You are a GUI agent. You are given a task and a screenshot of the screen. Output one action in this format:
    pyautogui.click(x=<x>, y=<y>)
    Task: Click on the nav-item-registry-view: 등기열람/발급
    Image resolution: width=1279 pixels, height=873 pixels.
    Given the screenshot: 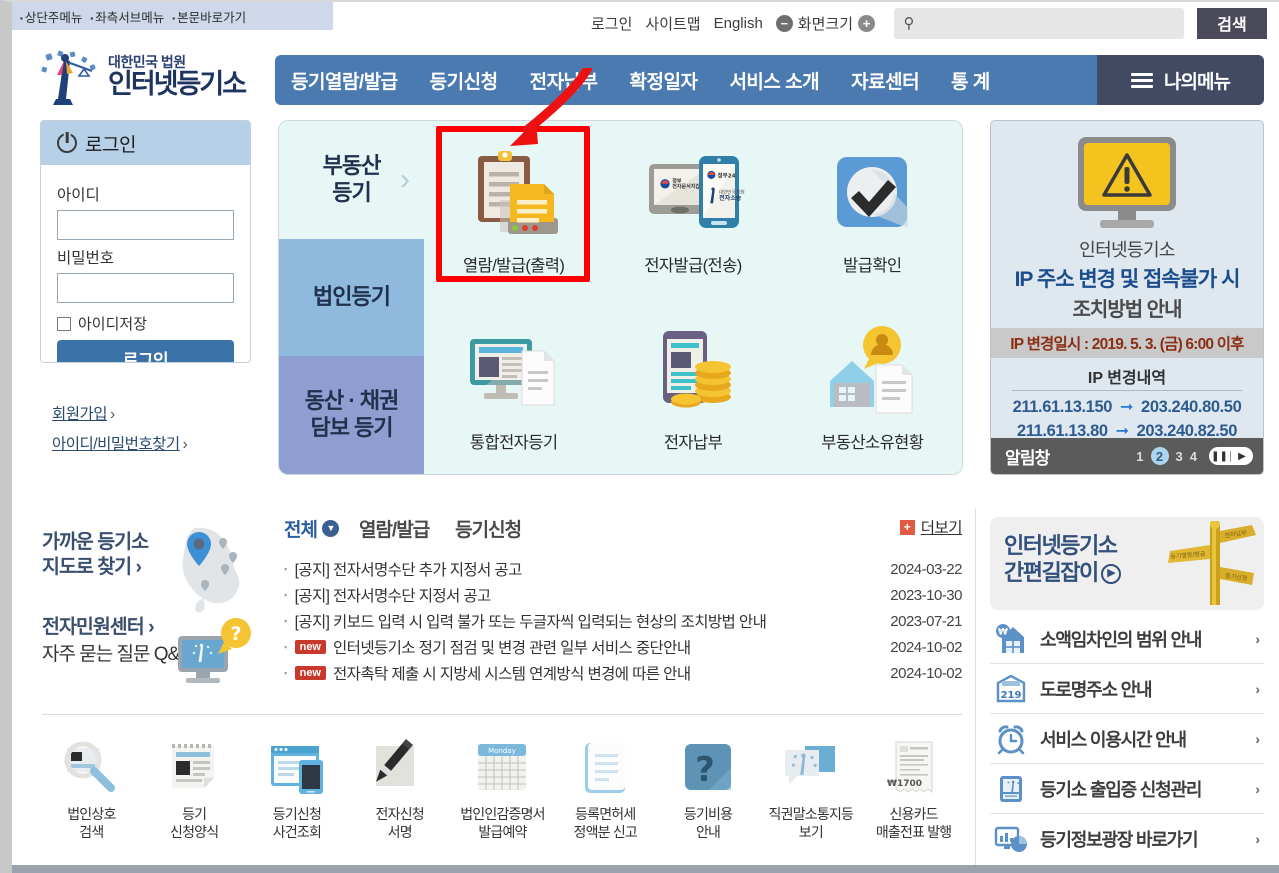 What is the action you would take?
    pyautogui.click(x=344, y=80)
    